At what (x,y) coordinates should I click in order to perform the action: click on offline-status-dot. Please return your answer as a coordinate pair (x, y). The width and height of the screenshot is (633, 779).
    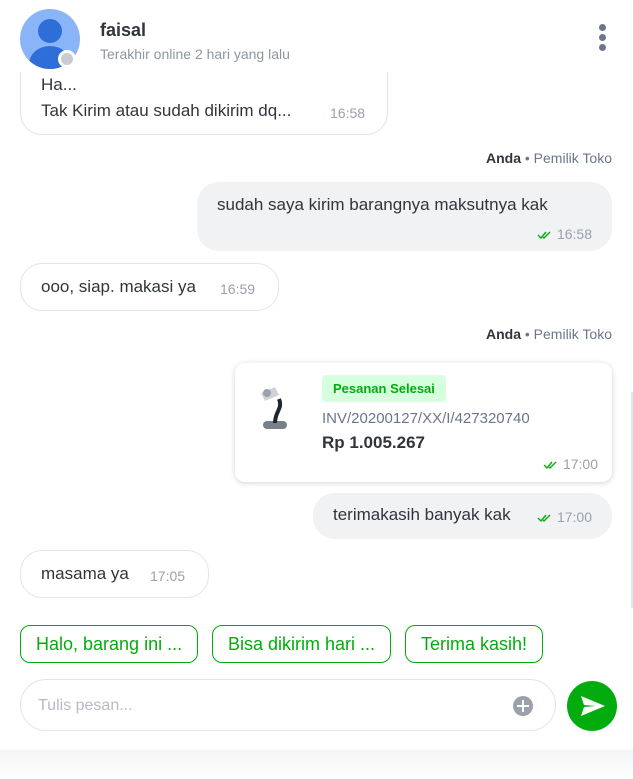
    Looking at the image, I should click on (67, 59).